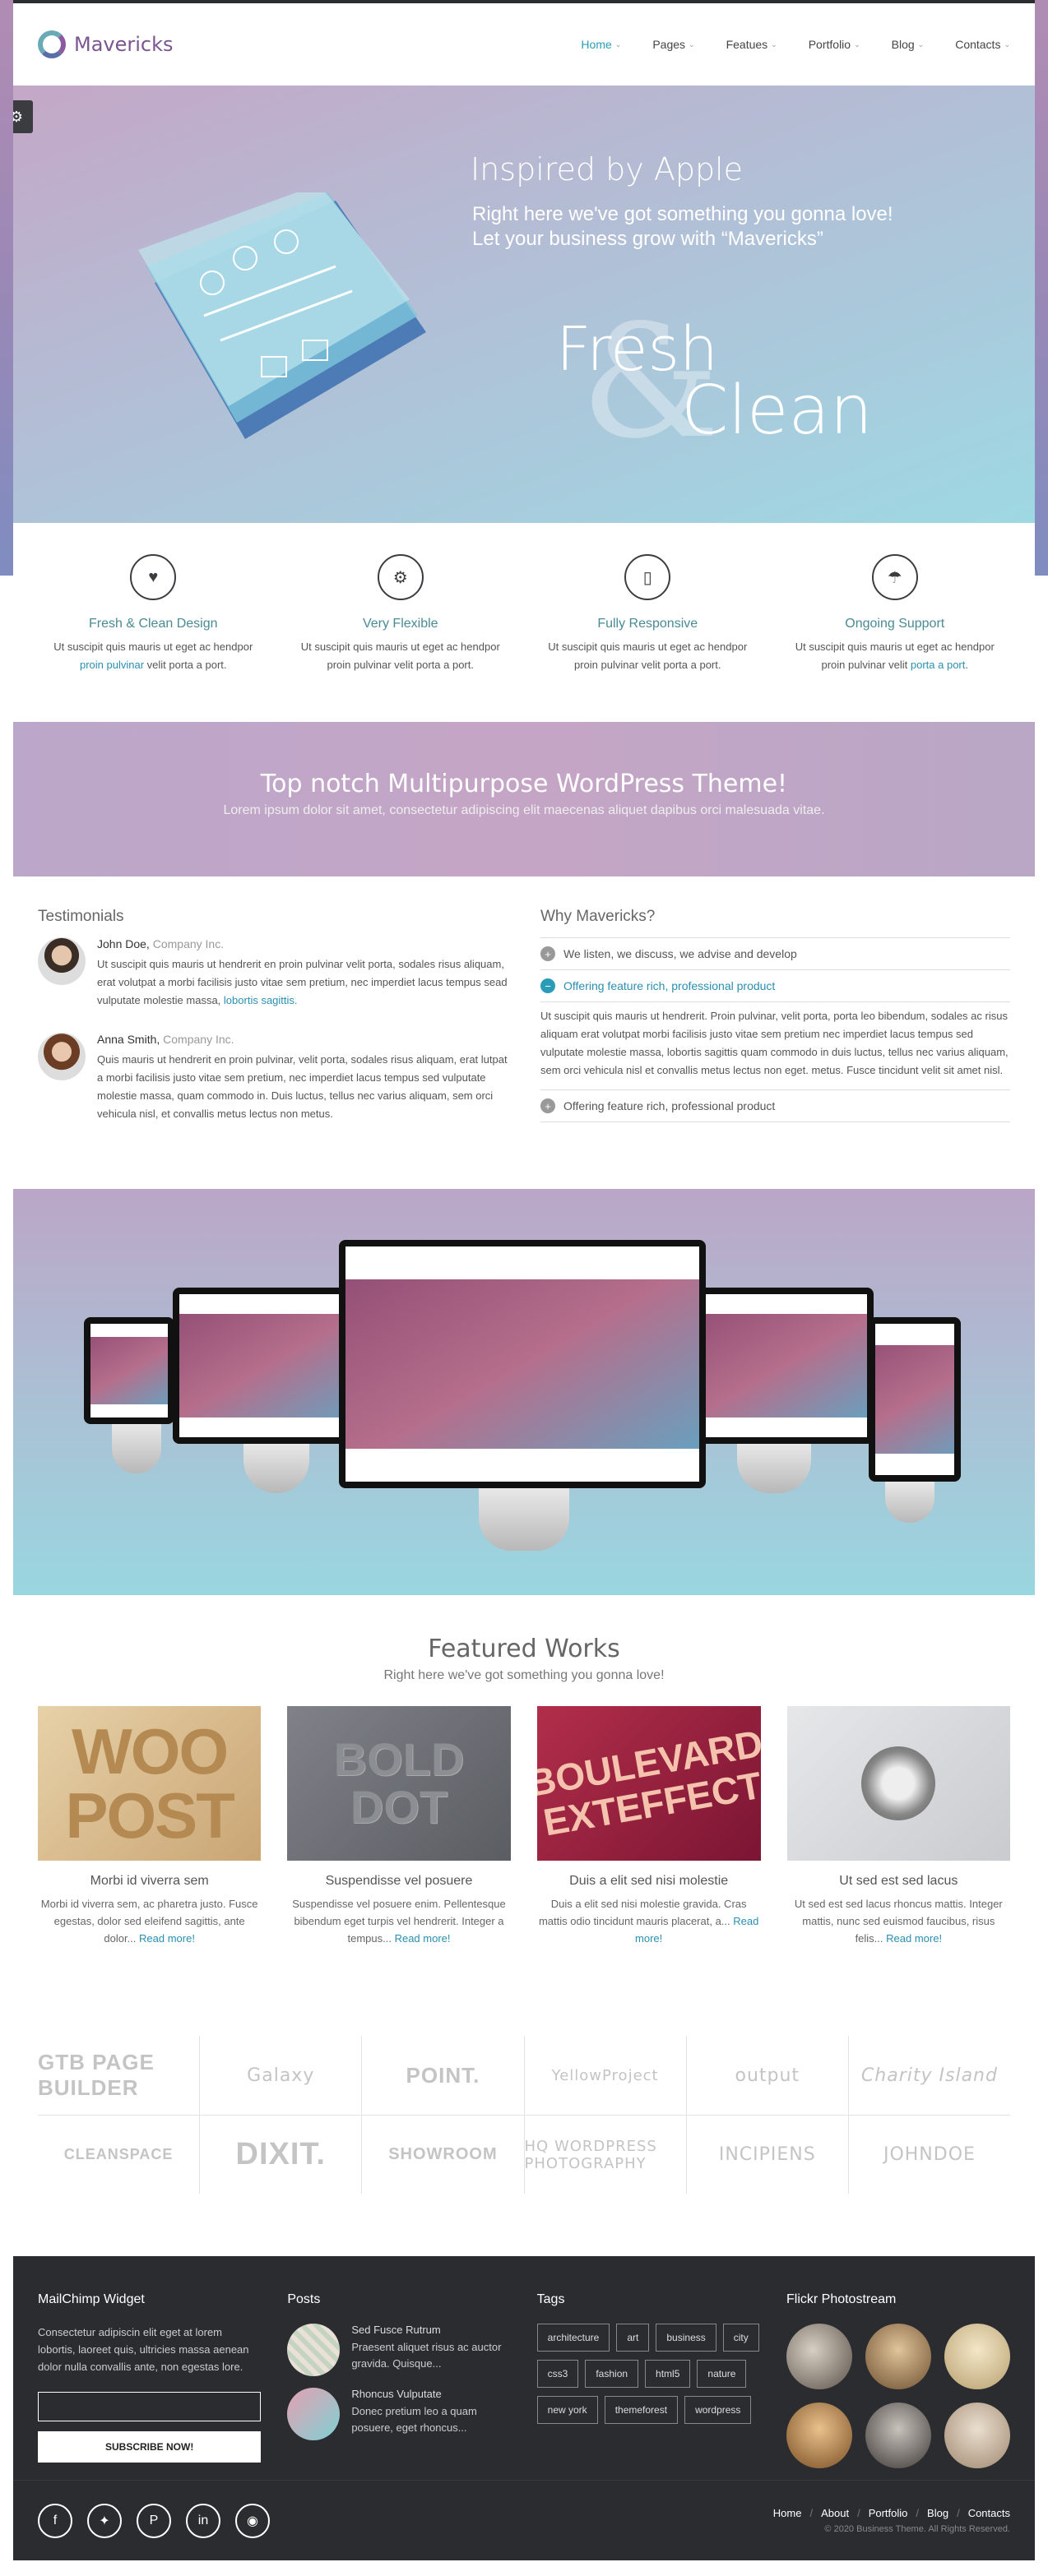 This screenshot has width=1048, height=2576. Describe the element at coordinates (252, 2520) in the screenshot. I see `flickr-icon: ◉` at that location.